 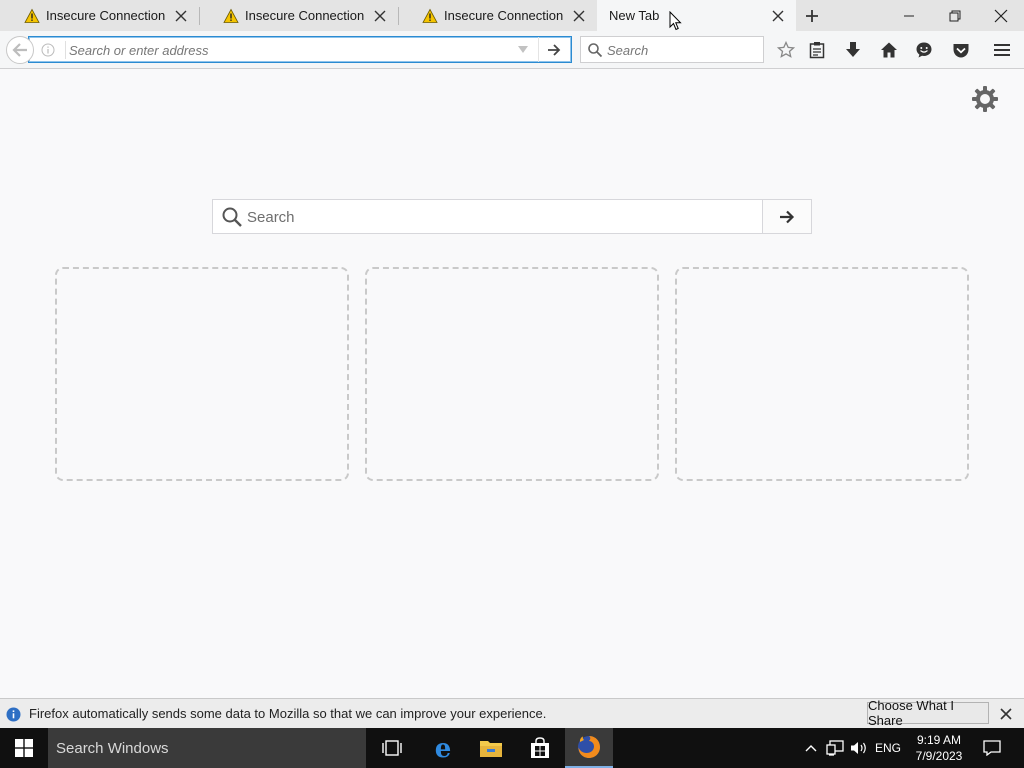 I want to click on tab-insecure-2: Insecure Connection, so click(x=298, y=15).